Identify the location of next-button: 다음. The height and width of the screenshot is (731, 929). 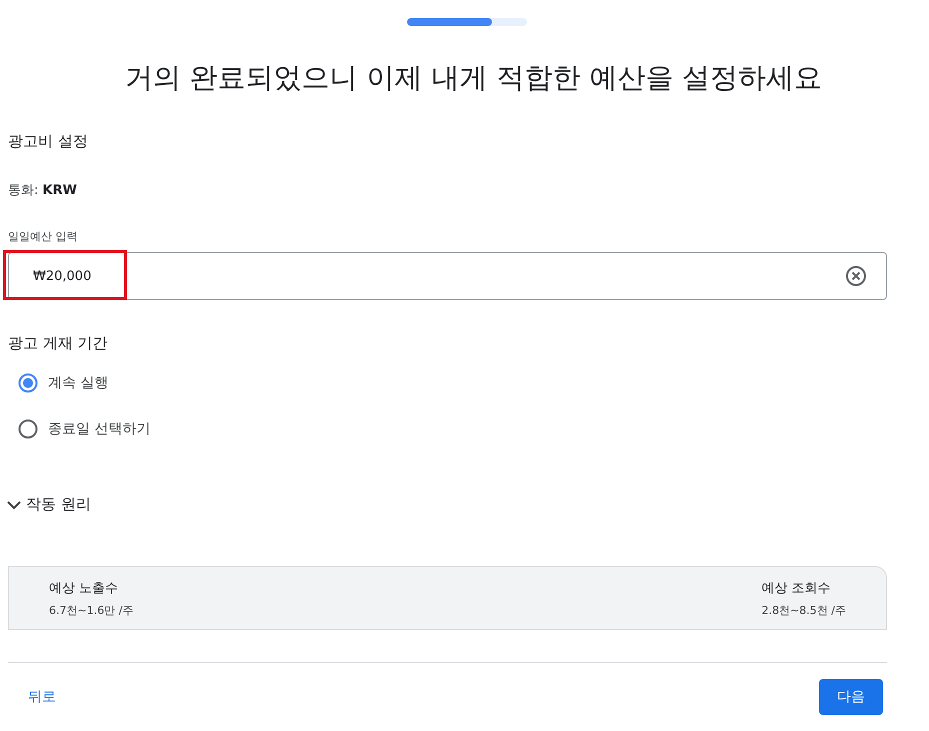
(851, 697).